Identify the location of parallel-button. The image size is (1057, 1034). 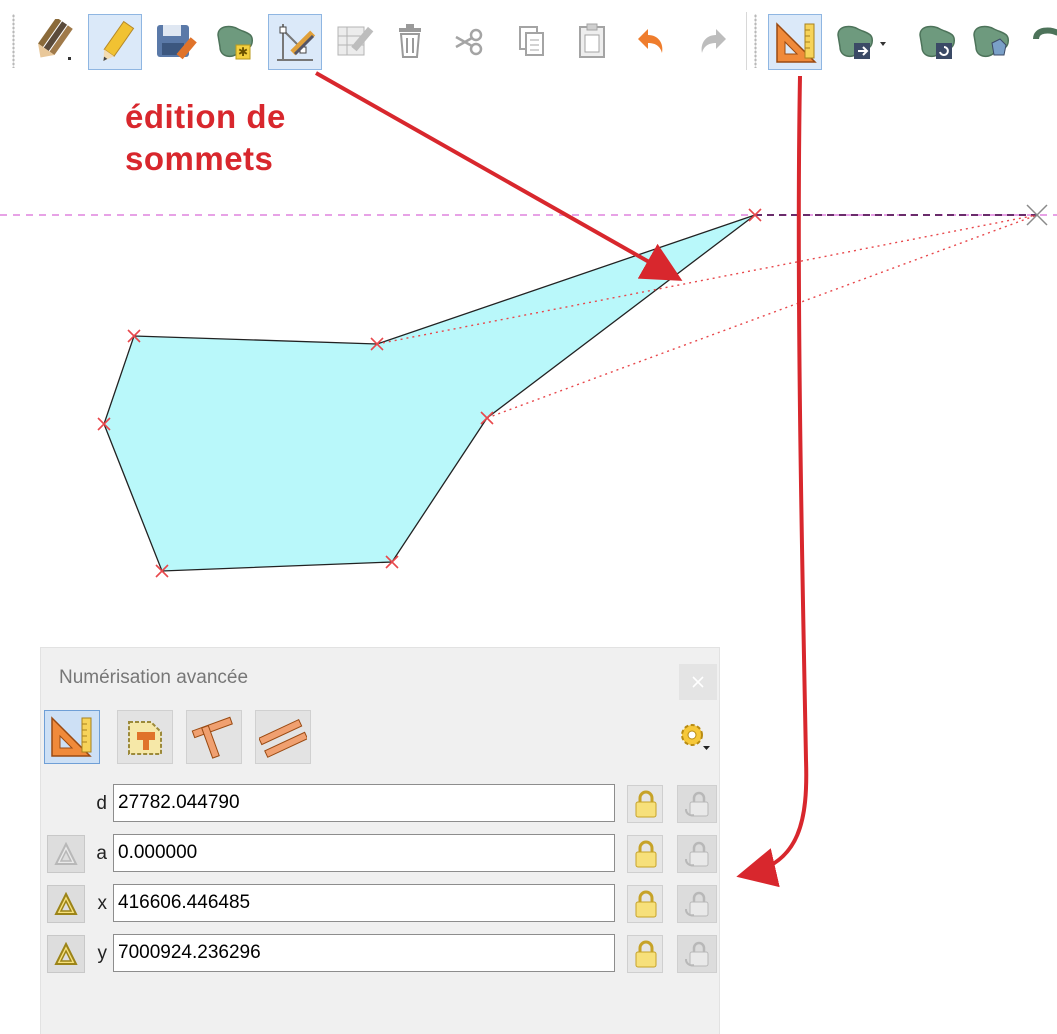
(283, 737).